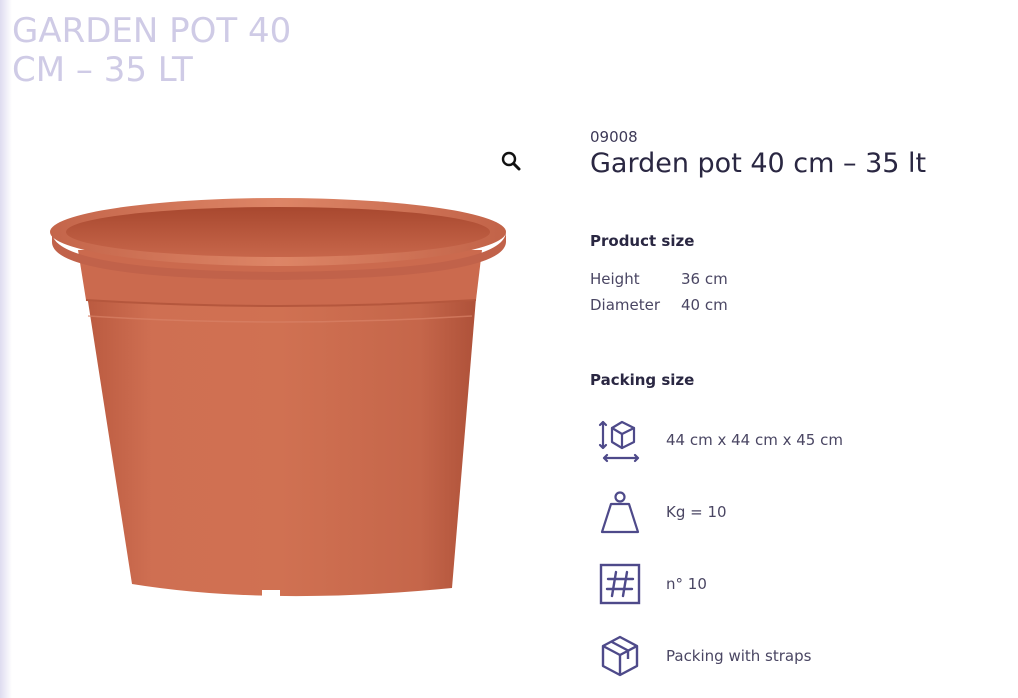  What do you see at coordinates (620, 656) in the screenshot?
I see `package-icon` at bounding box center [620, 656].